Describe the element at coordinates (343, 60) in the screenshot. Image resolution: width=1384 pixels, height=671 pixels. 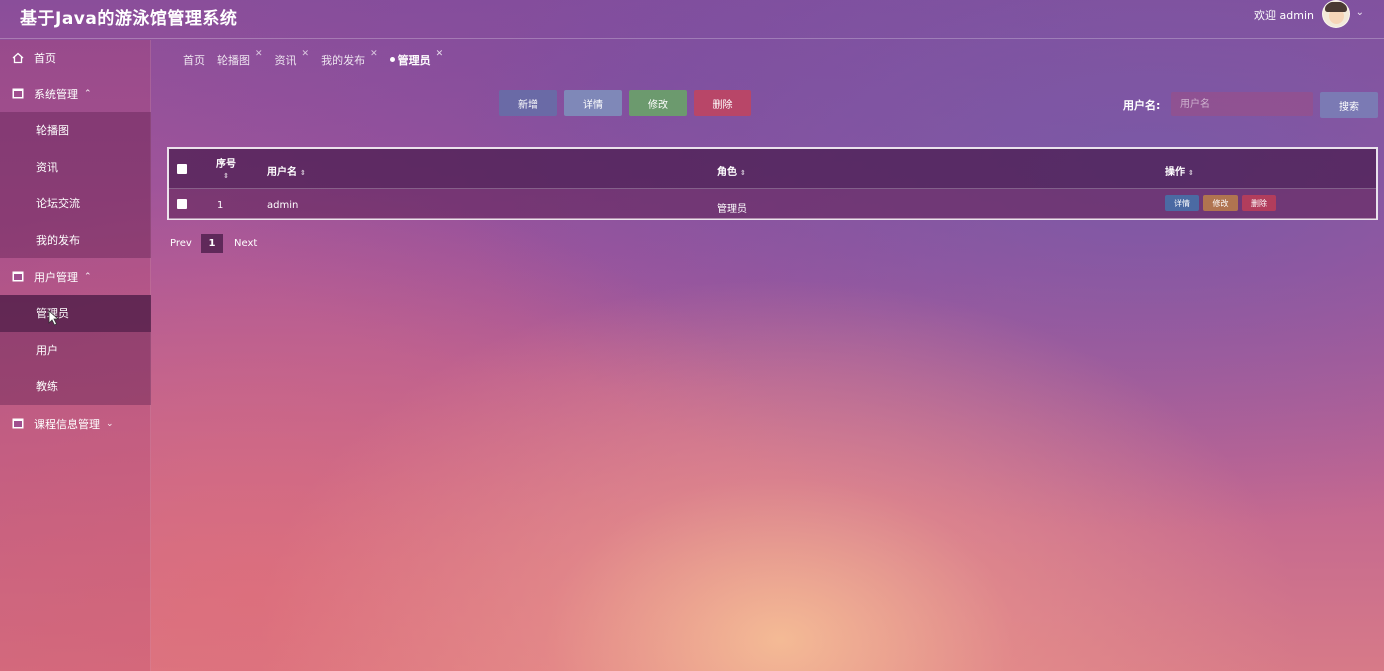
I see `tab-label: 我的发布` at that location.